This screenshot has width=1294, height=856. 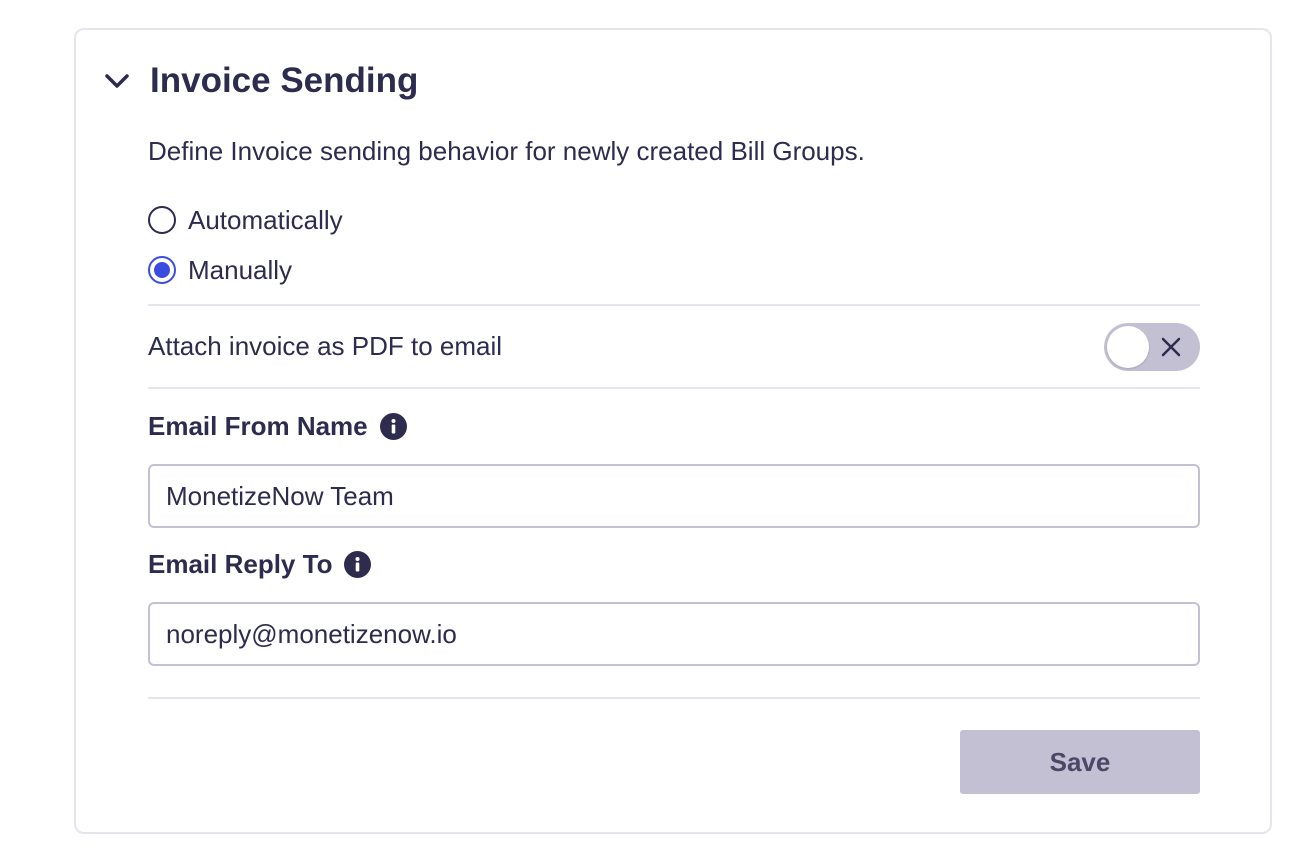 What do you see at coordinates (119, 81) in the screenshot?
I see `chevron-down-icon` at bounding box center [119, 81].